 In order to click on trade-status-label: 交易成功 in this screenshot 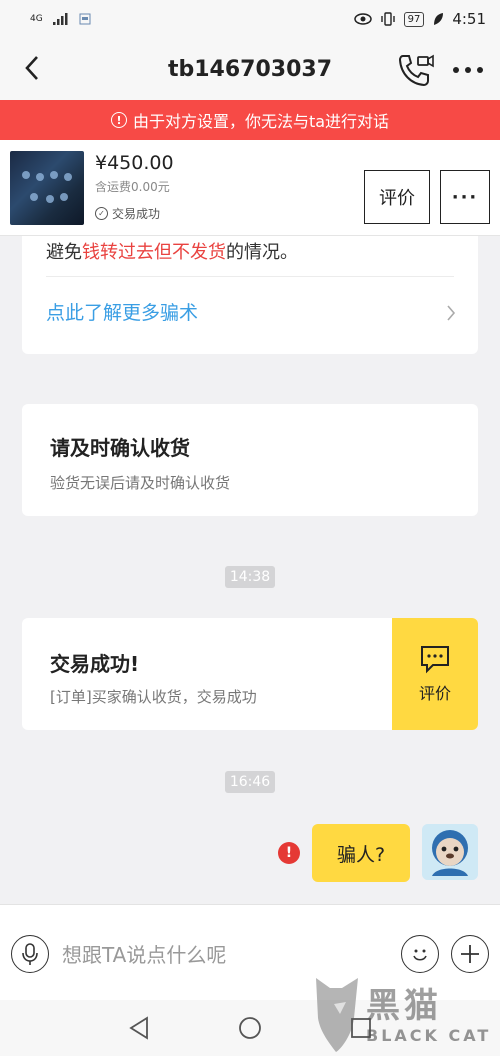, I will do `click(136, 214)`.